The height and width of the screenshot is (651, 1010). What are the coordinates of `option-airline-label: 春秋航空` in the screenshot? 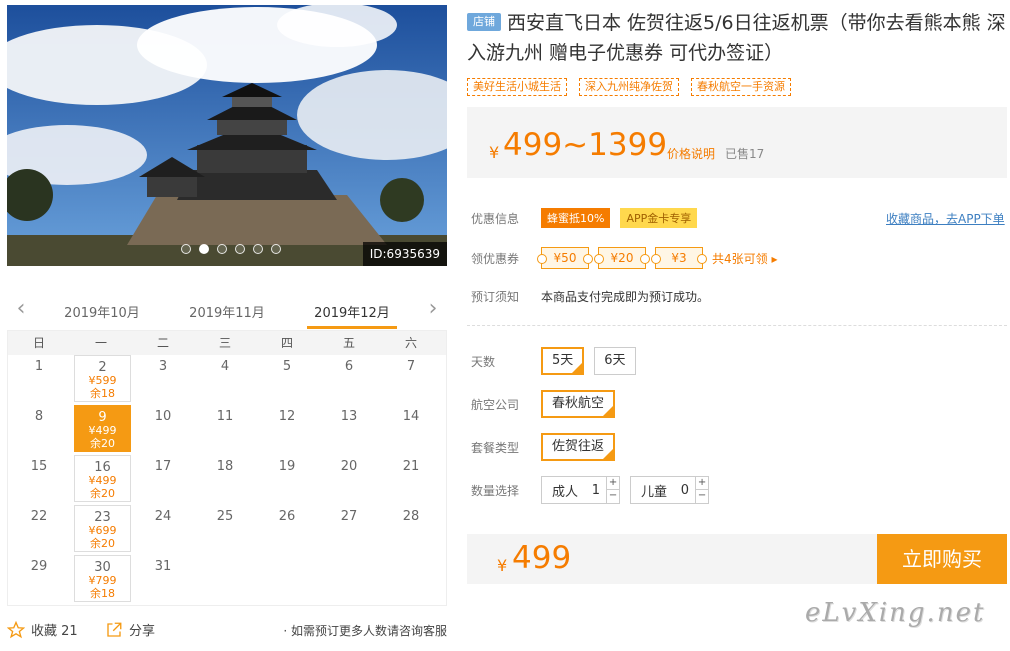 It's located at (578, 403).